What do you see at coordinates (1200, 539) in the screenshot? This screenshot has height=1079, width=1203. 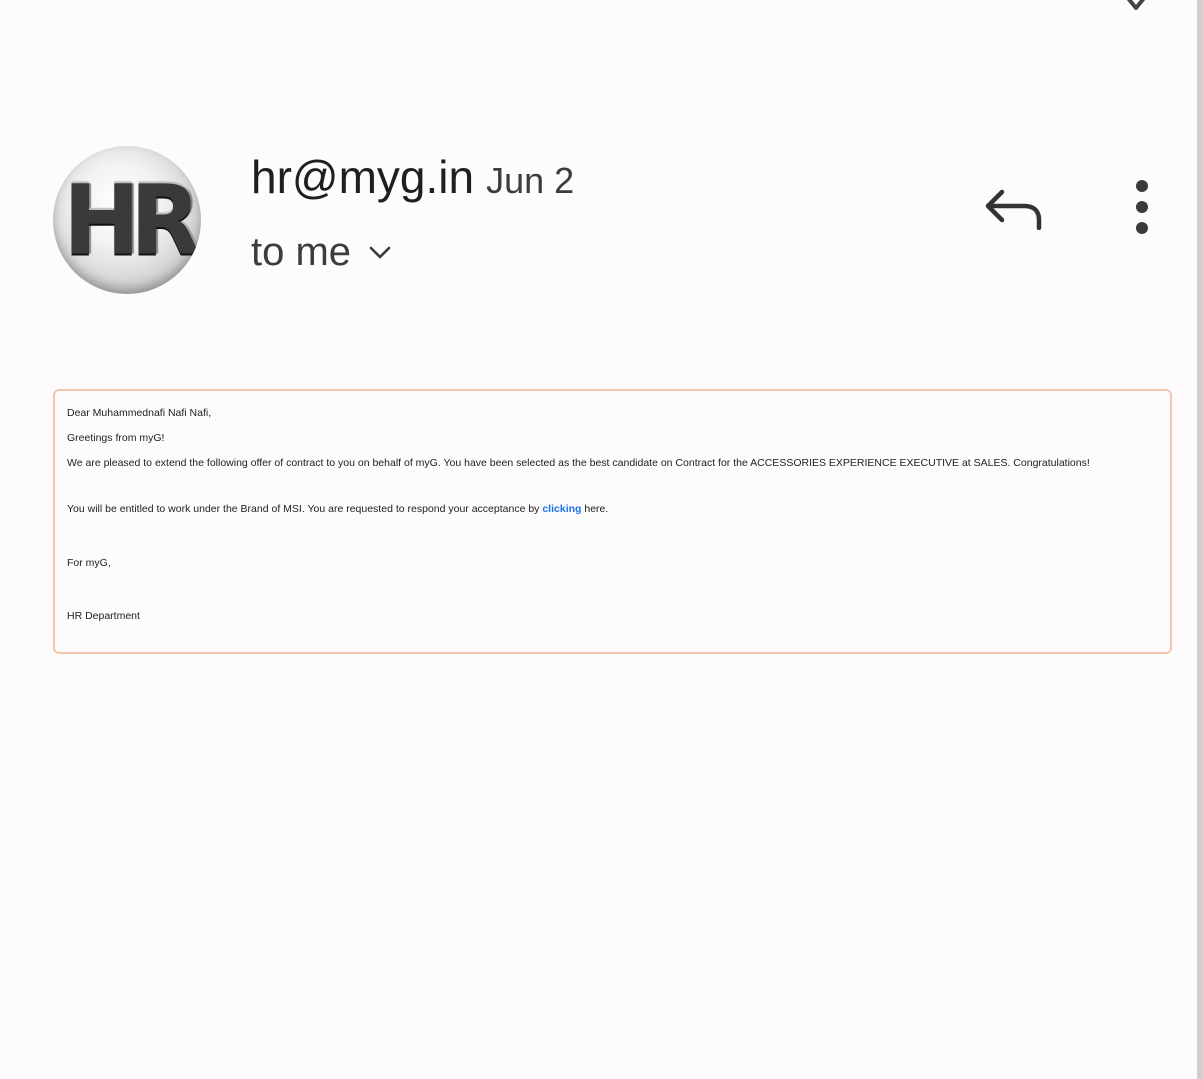 I see `scrollbar-edge` at bounding box center [1200, 539].